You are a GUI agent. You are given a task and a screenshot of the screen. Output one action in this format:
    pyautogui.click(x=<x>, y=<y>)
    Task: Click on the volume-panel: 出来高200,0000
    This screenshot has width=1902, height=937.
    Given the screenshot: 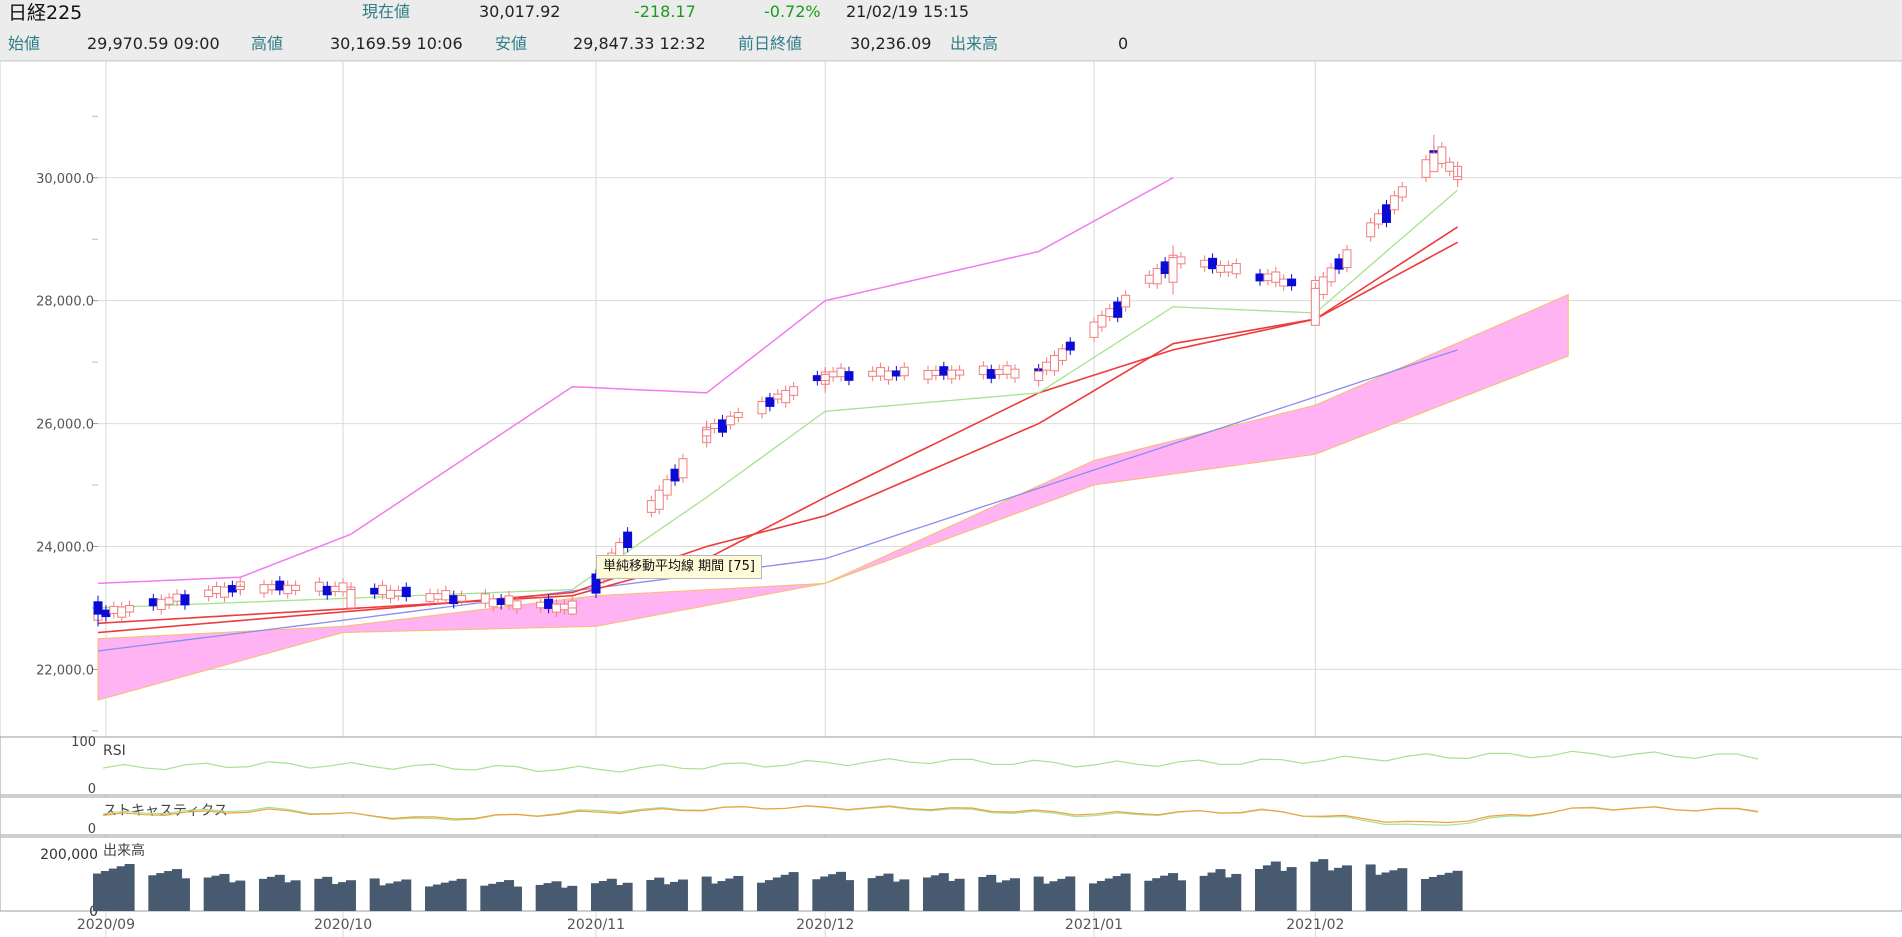 What is the action you would take?
    pyautogui.click(x=951, y=878)
    